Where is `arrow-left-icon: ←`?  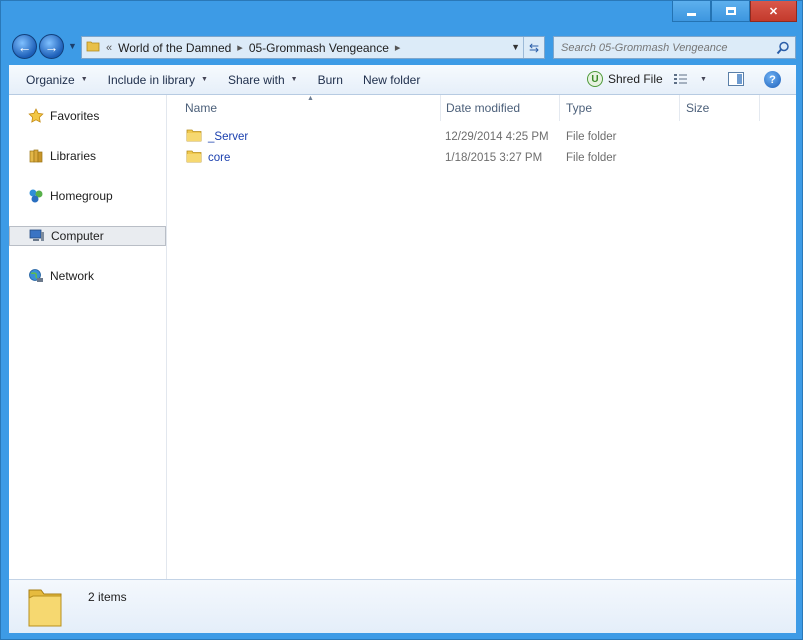
arrow-left-icon: ← is located at coordinates (24, 46).